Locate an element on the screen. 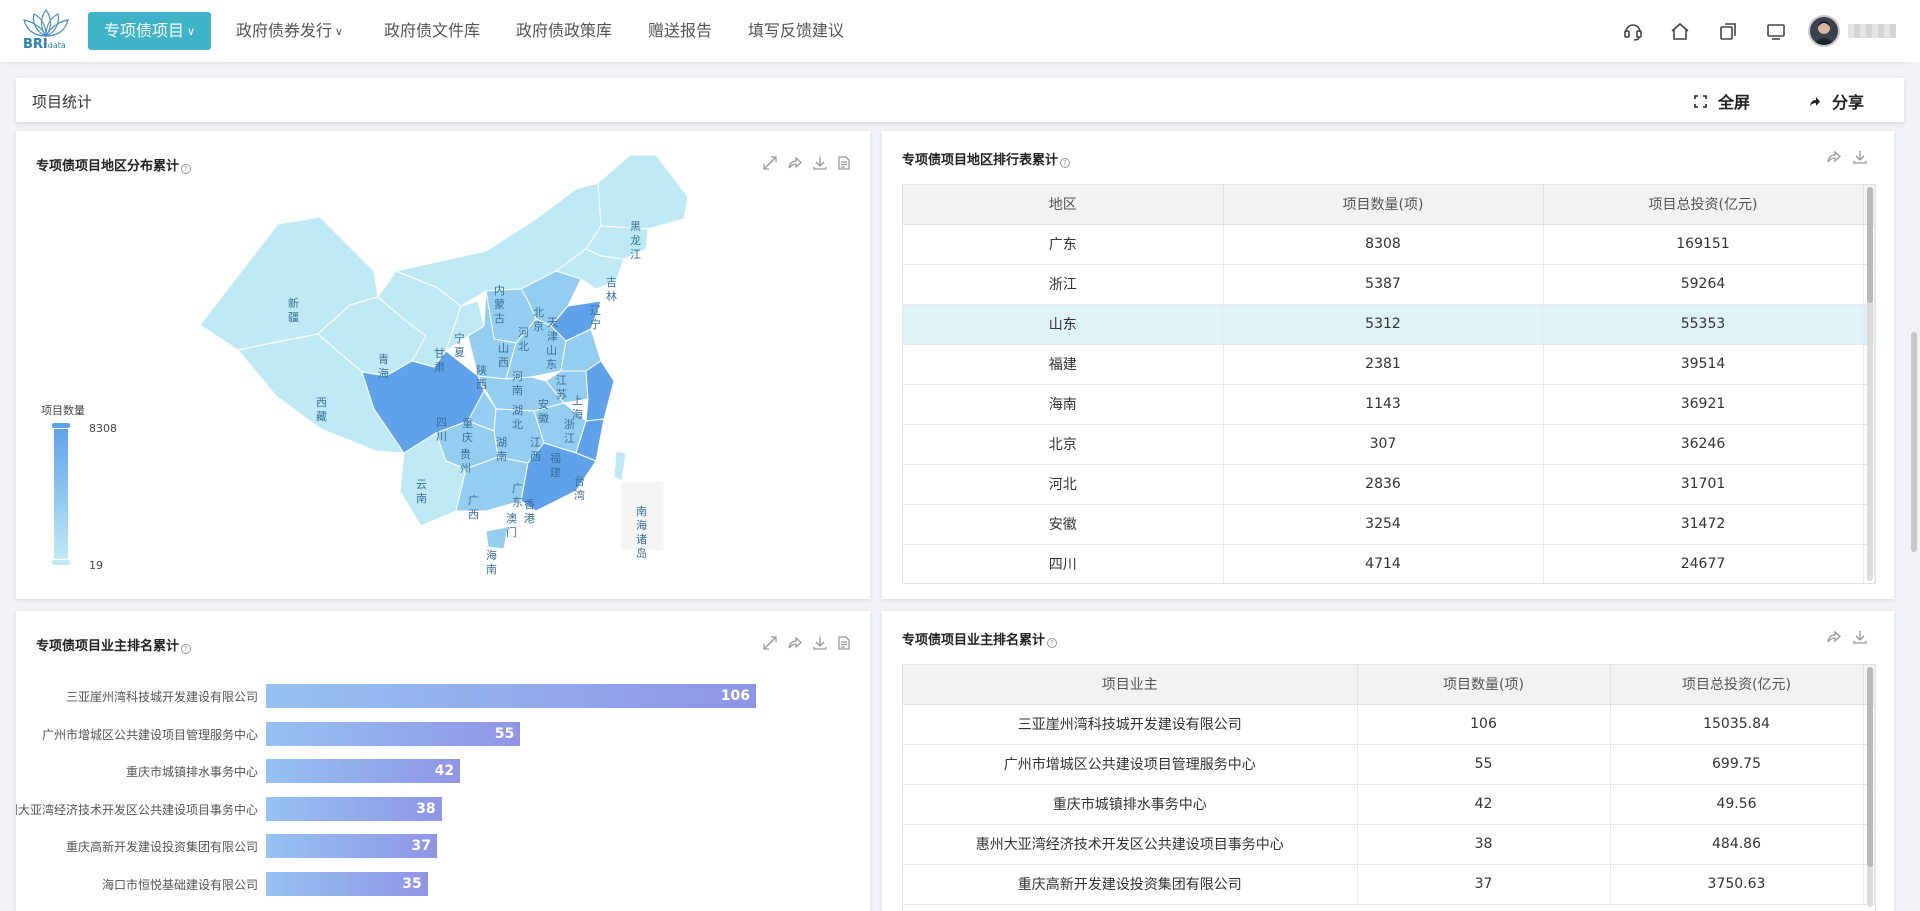 This screenshot has width=1920, height=911. customer-service-icon is located at coordinates (1633, 31).